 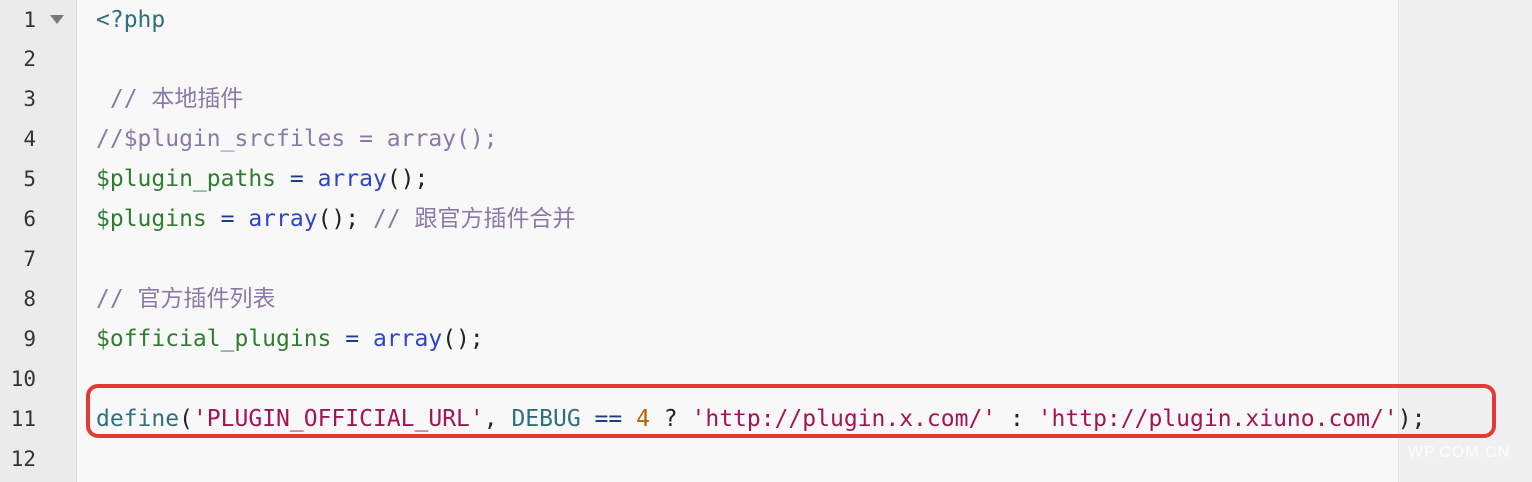 What do you see at coordinates (699, 459) in the screenshot?
I see `code-line: 12` at bounding box center [699, 459].